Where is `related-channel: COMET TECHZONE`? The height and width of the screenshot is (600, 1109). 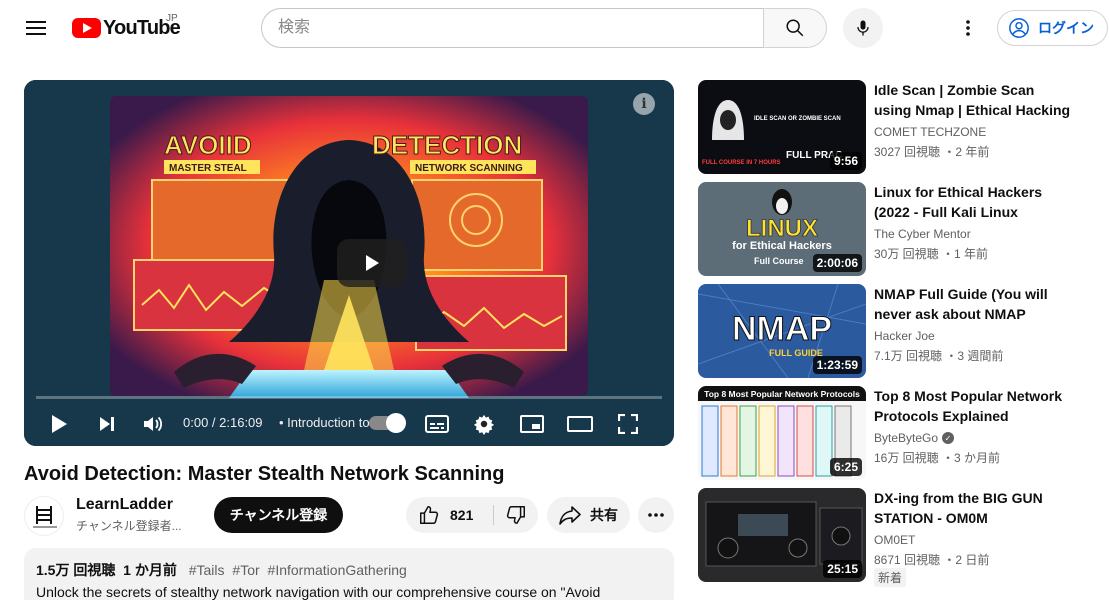 related-channel: COMET TECHZONE is located at coordinates (930, 132).